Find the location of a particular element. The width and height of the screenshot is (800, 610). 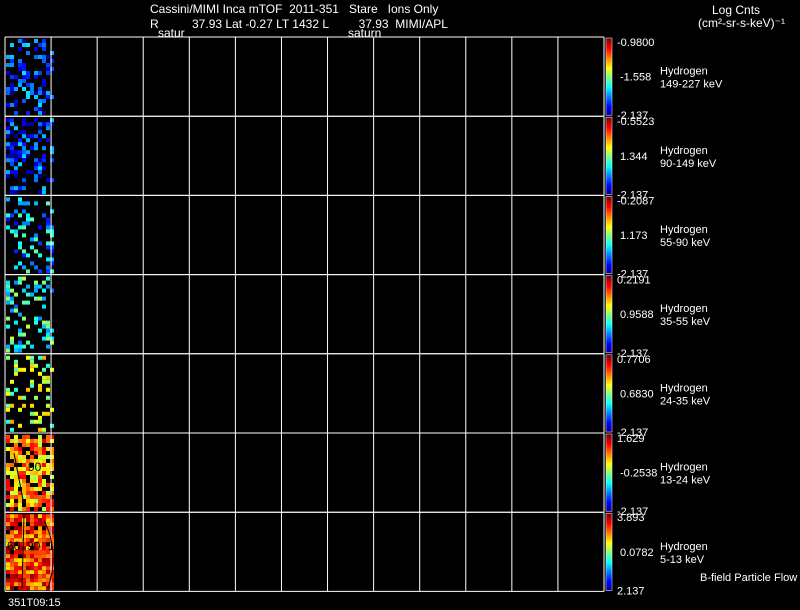

angle-label: 90 is located at coordinates (35, 467).